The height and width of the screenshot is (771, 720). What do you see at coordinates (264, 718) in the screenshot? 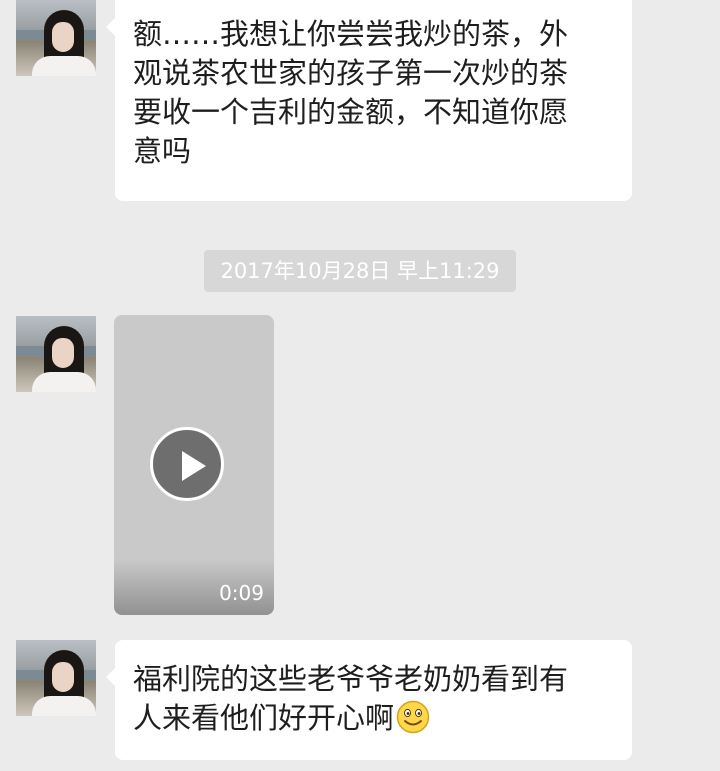
I see `message-text: 人来看他们好开心啊` at bounding box center [264, 718].